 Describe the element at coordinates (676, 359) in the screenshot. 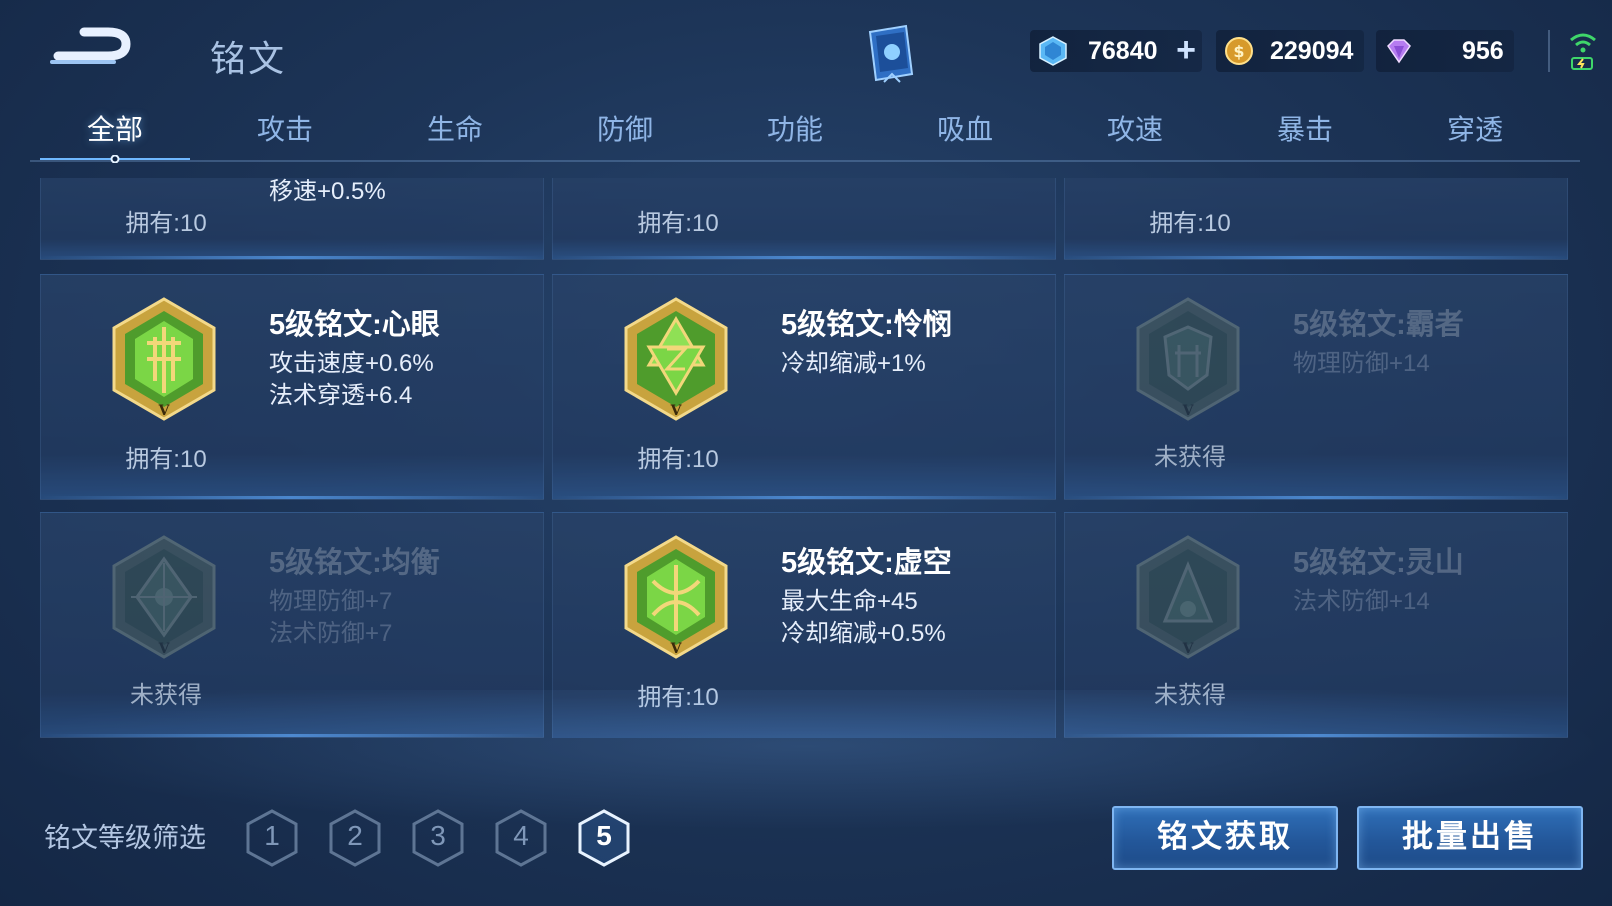

I see `lianmin-rune-icon: V` at that location.